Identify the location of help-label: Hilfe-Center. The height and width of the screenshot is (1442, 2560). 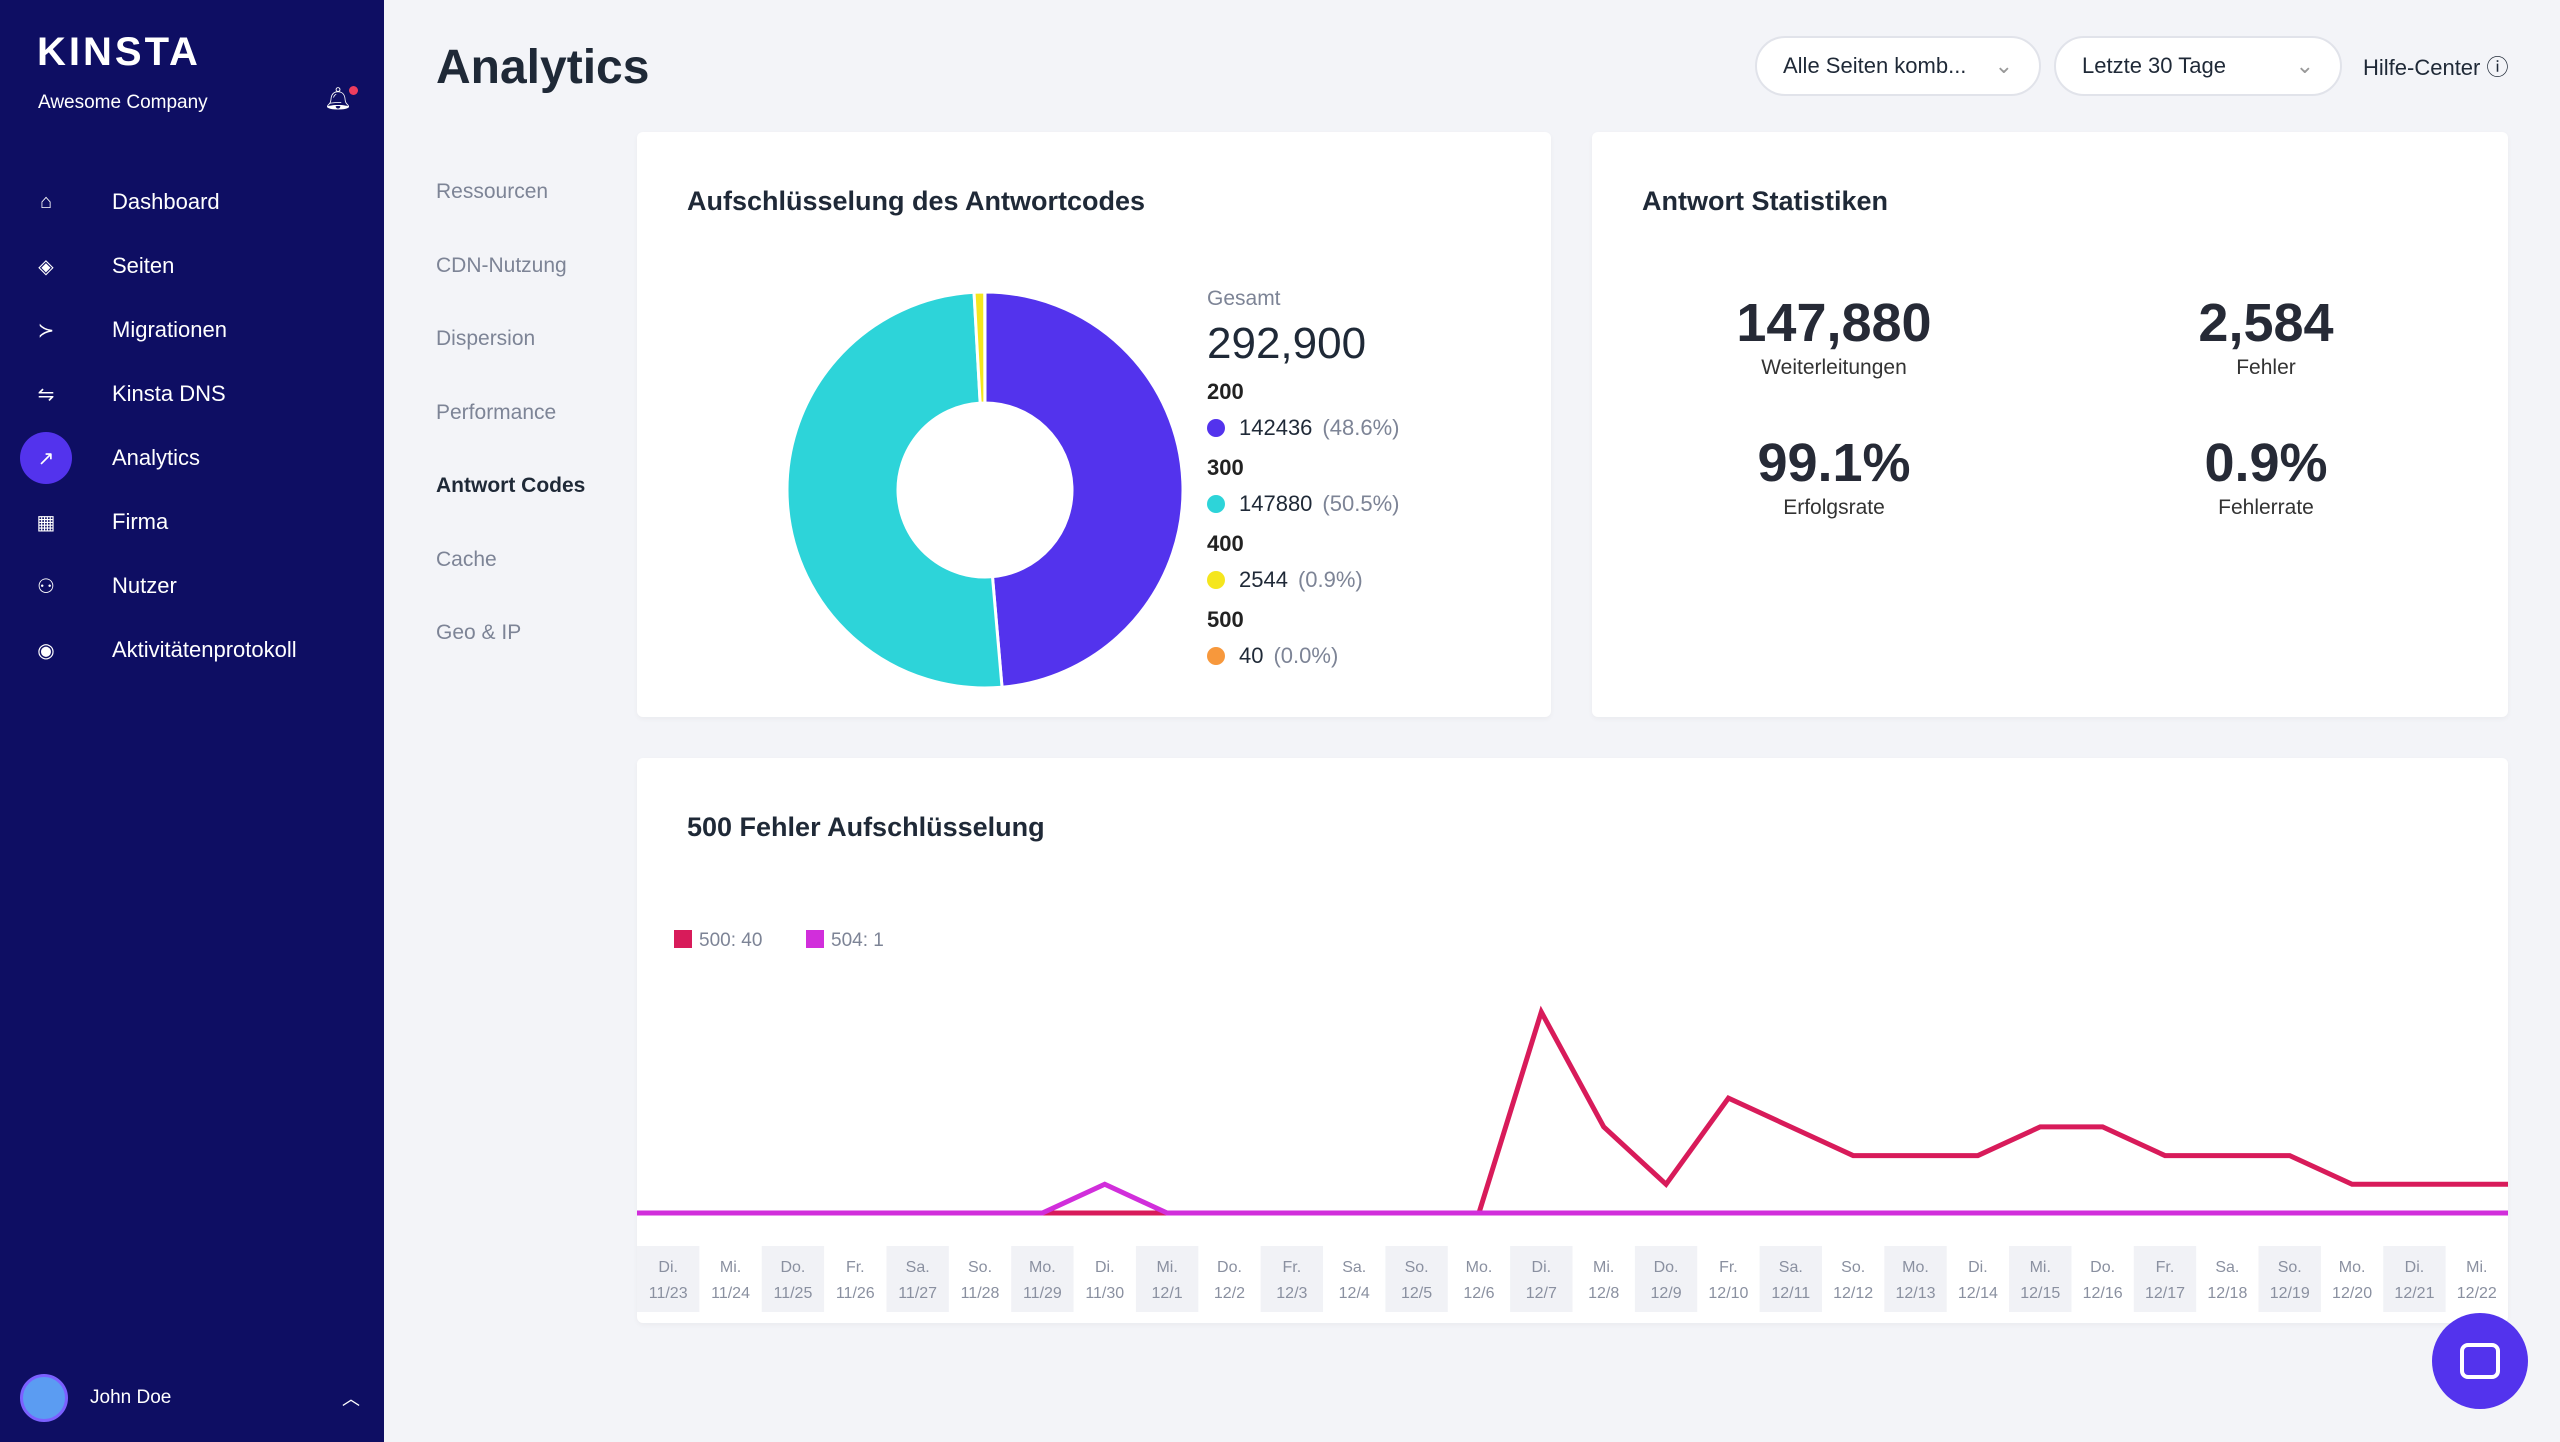
(2422, 67).